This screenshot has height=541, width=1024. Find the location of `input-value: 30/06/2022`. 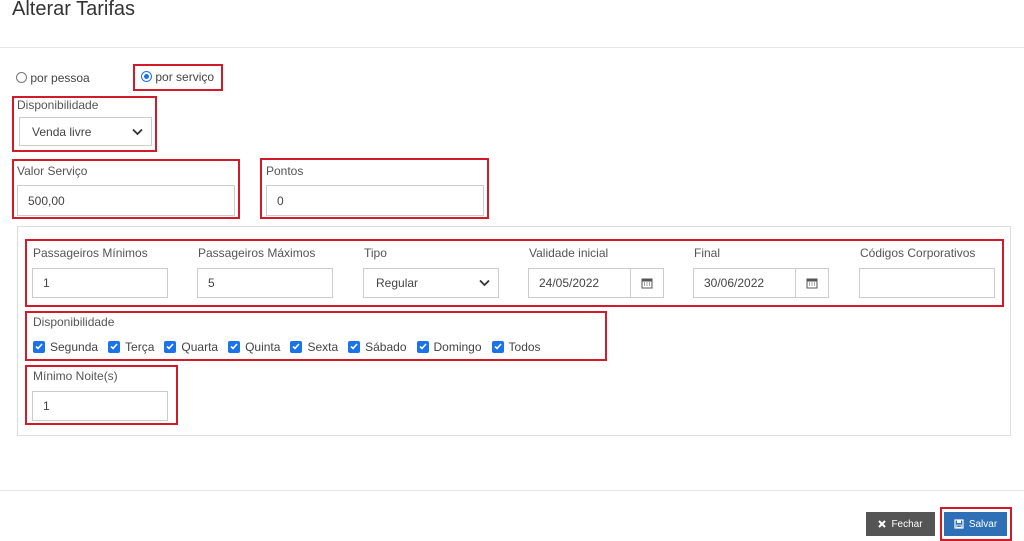

input-value: 30/06/2022 is located at coordinates (734, 283).